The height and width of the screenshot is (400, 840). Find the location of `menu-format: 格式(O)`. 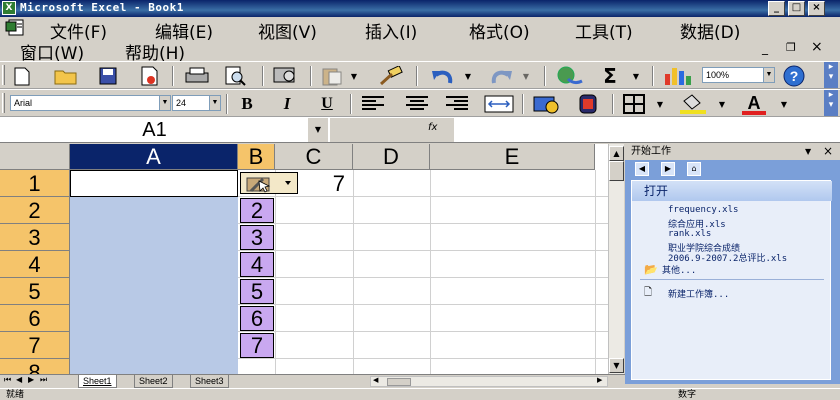

menu-format: 格式(O) is located at coordinates (499, 30).